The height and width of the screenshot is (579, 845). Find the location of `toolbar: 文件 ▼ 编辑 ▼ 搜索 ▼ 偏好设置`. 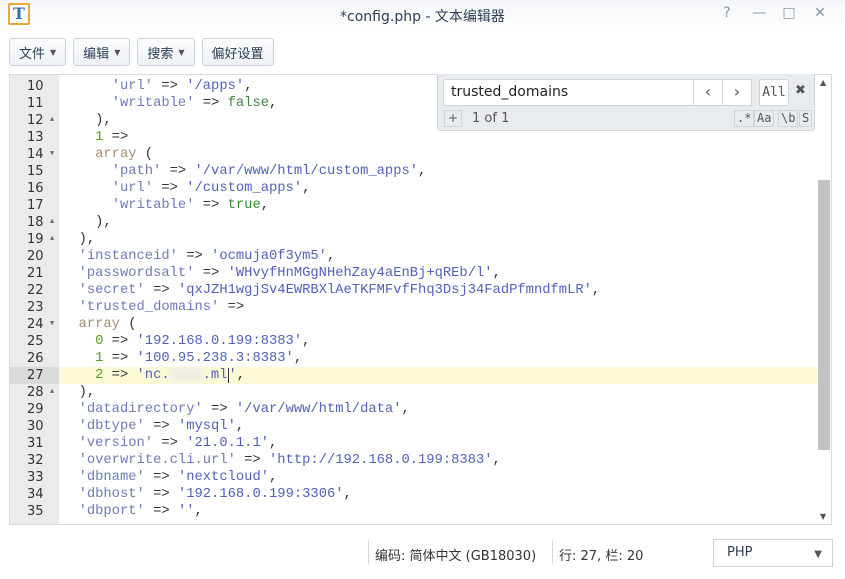

toolbar: 文件 ▼ 编辑 ▼ 搜索 ▼ 偏好设置 is located at coordinates (141, 52).